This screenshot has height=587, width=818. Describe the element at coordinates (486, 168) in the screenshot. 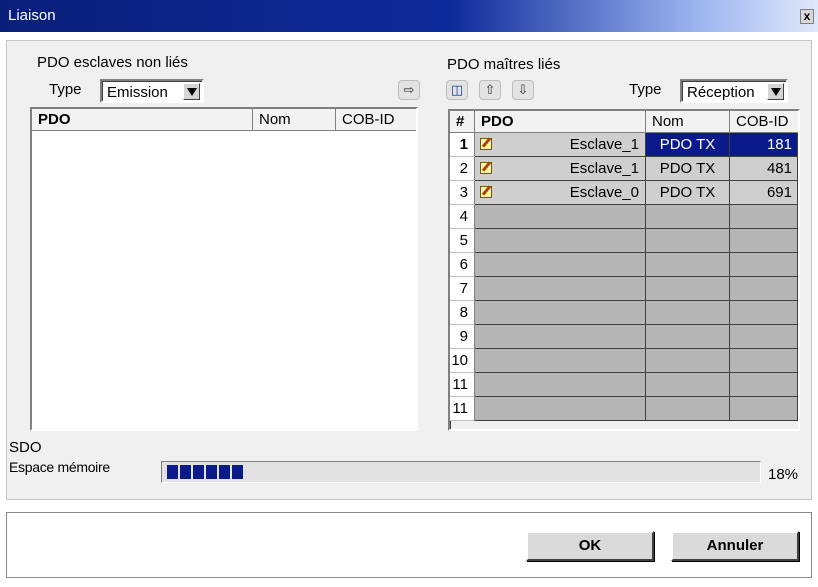

I see `edit-icon` at that location.